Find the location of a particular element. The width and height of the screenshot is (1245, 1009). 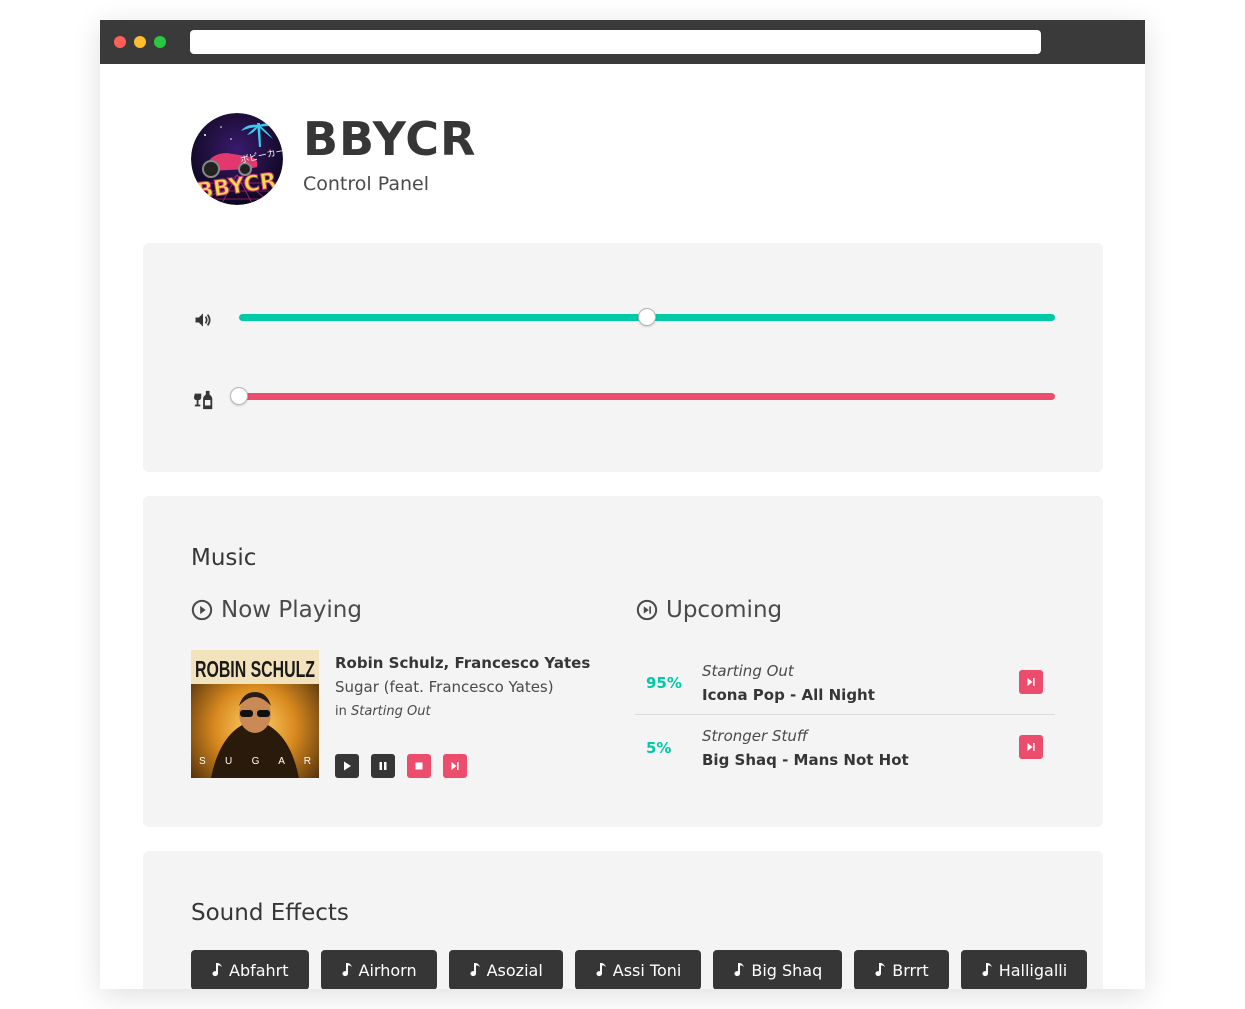

skip-circle-icon is located at coordinates (647, 610).